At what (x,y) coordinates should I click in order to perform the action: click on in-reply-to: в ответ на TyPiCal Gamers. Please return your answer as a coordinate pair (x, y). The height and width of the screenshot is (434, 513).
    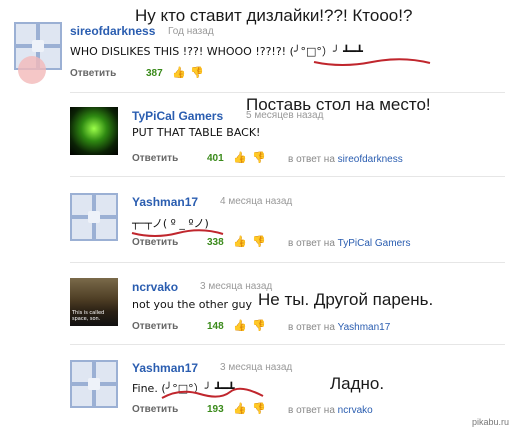
    Looking at the image, I should click on (349, 243).